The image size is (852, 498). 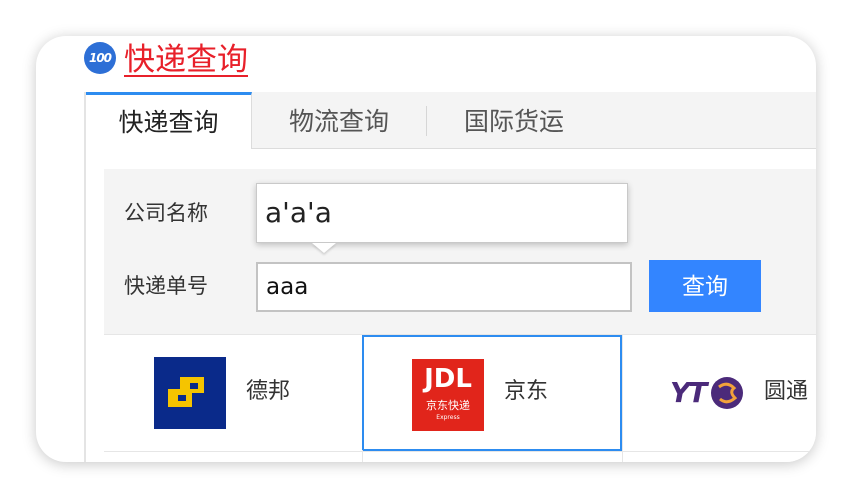 What do you see at coordinates (339, 120) in the screenshot?
I see `tab-logistics-query: 物流查询` at bounding box center [339, 120].